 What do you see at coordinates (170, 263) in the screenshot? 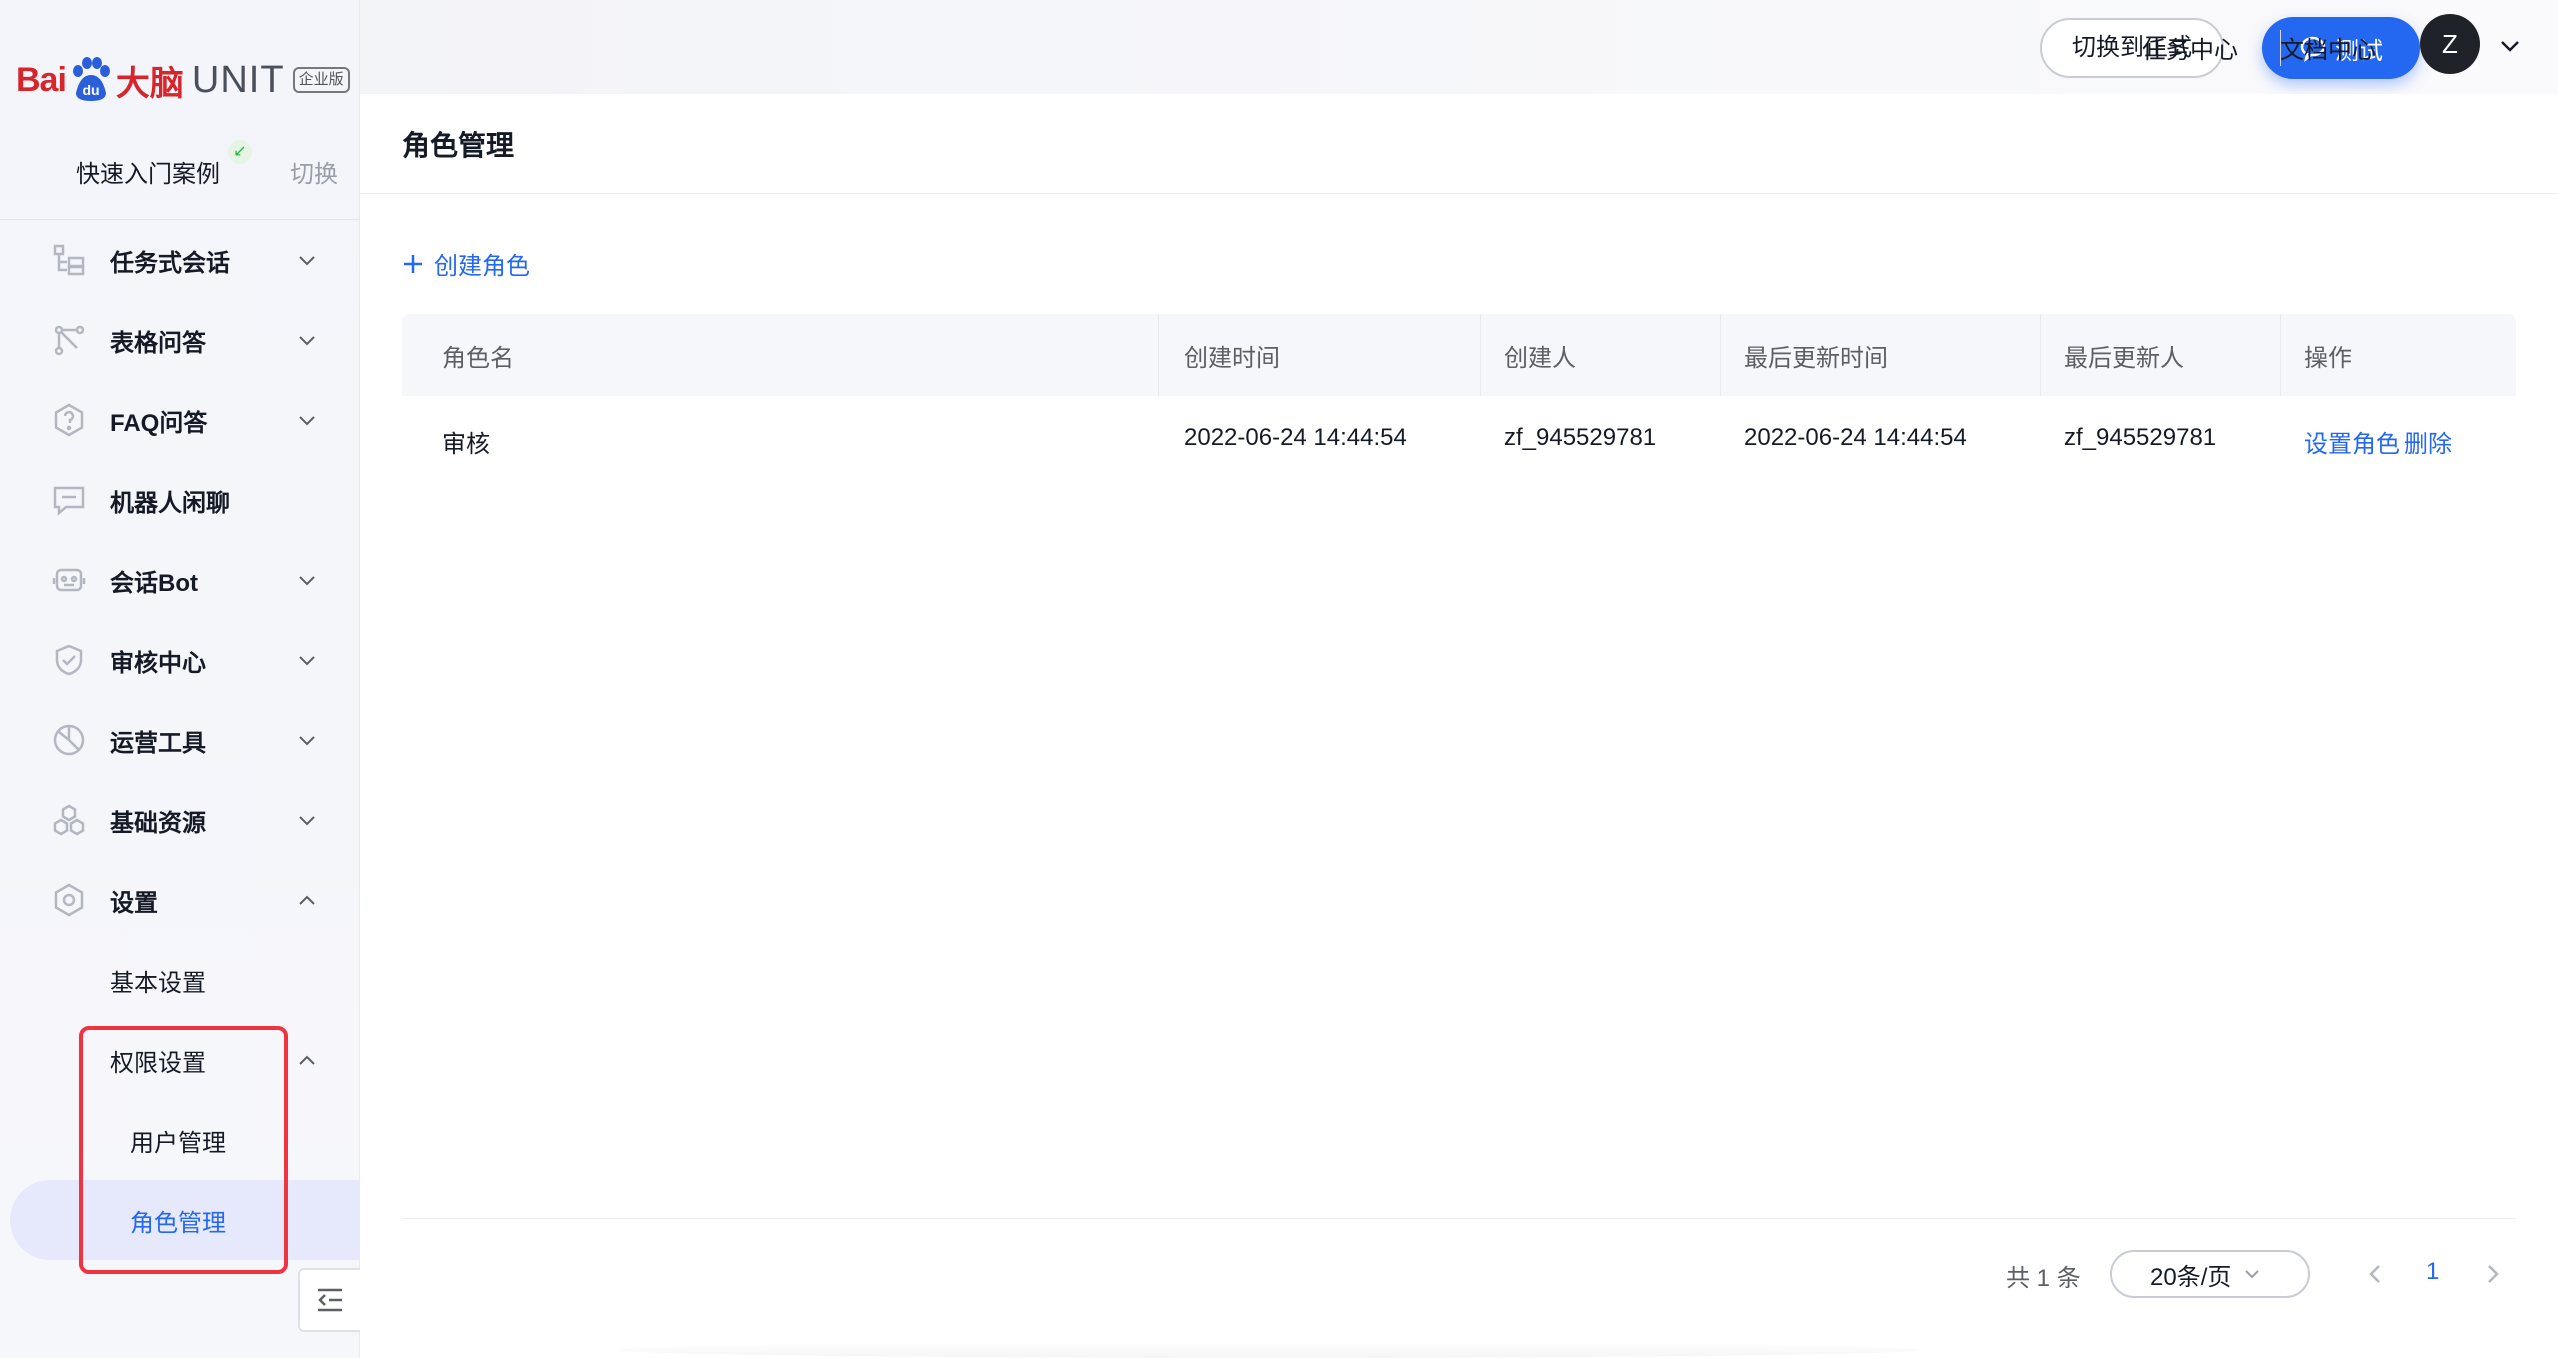
I see `sidebar-item-label: 任务式会话` at bounding box center [170, 263].